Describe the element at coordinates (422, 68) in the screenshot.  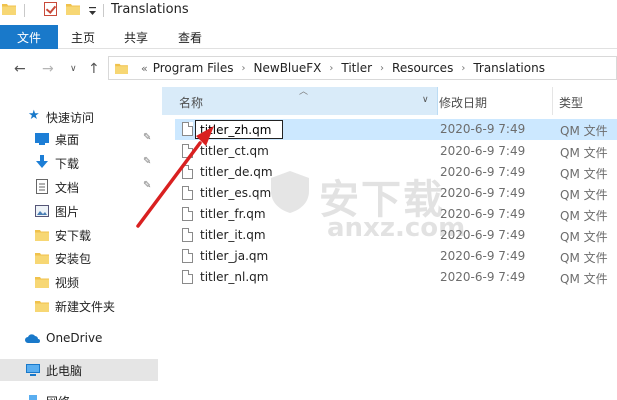
I see `breadcrumb-resources: Resources` at that location.